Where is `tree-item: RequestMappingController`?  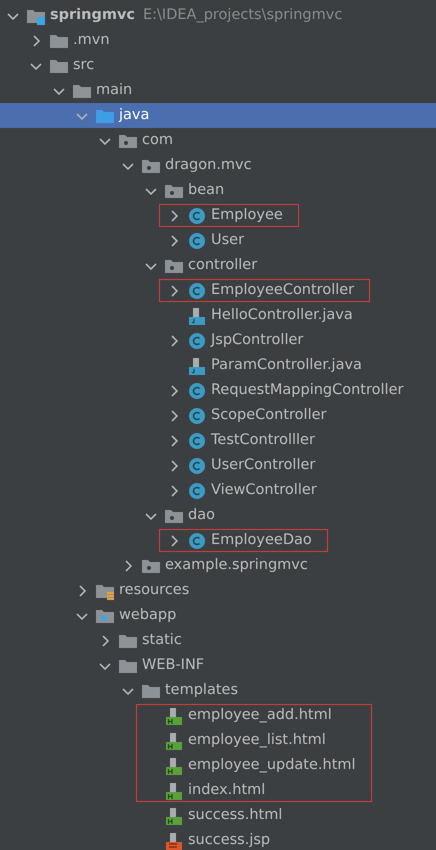
tree-item: RequestMappingController is located at coordinates (307, 391).